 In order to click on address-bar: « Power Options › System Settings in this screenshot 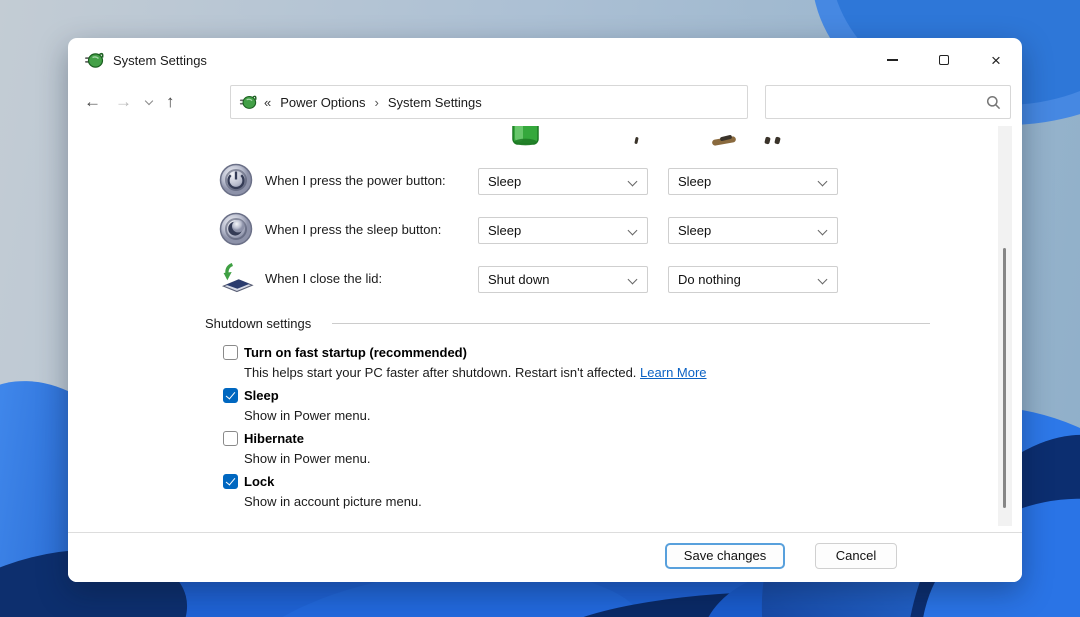, I will do `click(562, 102)`.